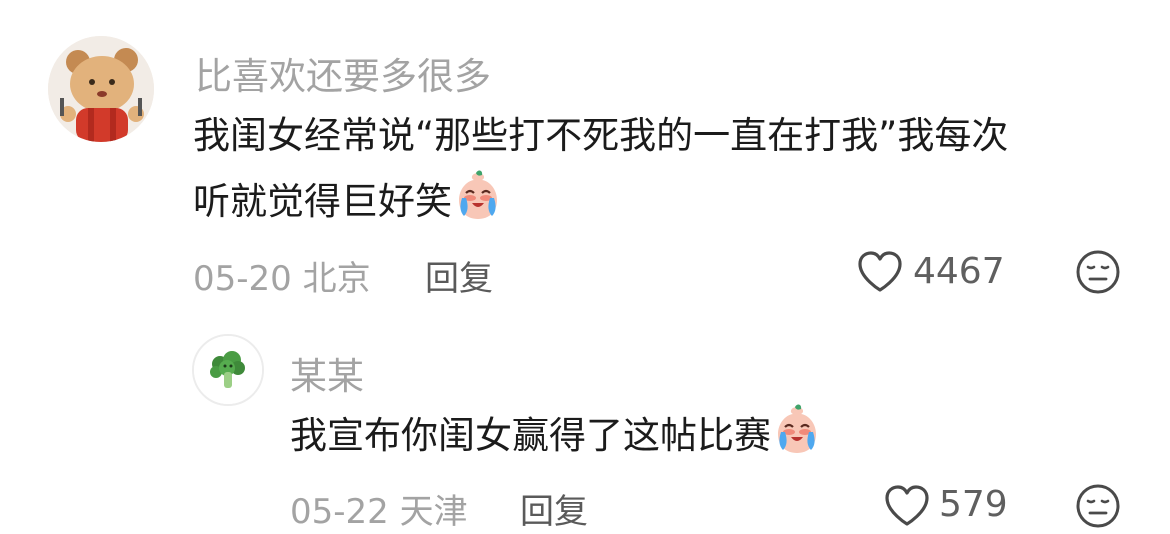 This screenshot has width=1170, height=534. I want to click on comment-date-location: 05-22 天津, so click(379, 512).